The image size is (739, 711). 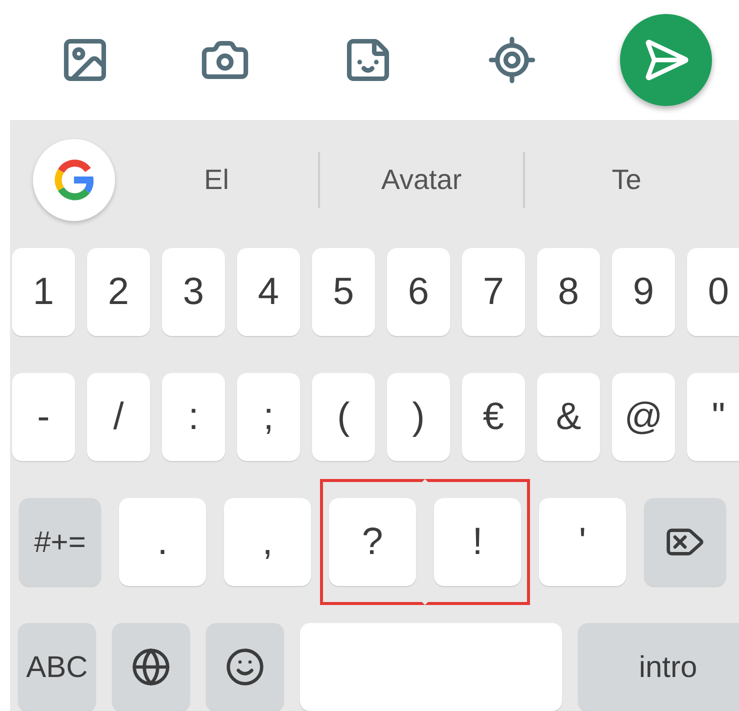 What do you see at coordinates (118, 417) in the screenshot?
I see `key: /` at bounding box center [118, 417].